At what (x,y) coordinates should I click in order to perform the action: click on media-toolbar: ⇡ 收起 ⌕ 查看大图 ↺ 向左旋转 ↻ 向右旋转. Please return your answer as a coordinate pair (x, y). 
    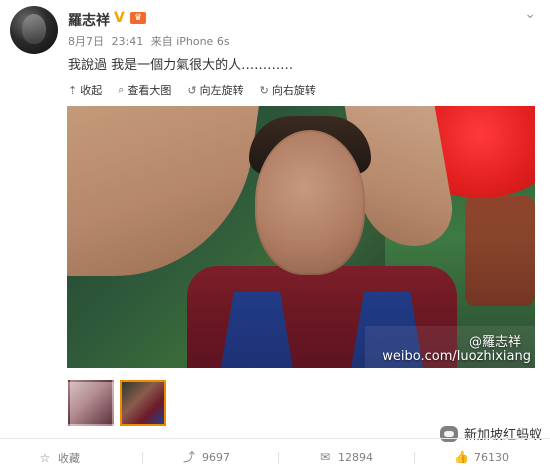
    Looking at the image, I should click on (192, 90).